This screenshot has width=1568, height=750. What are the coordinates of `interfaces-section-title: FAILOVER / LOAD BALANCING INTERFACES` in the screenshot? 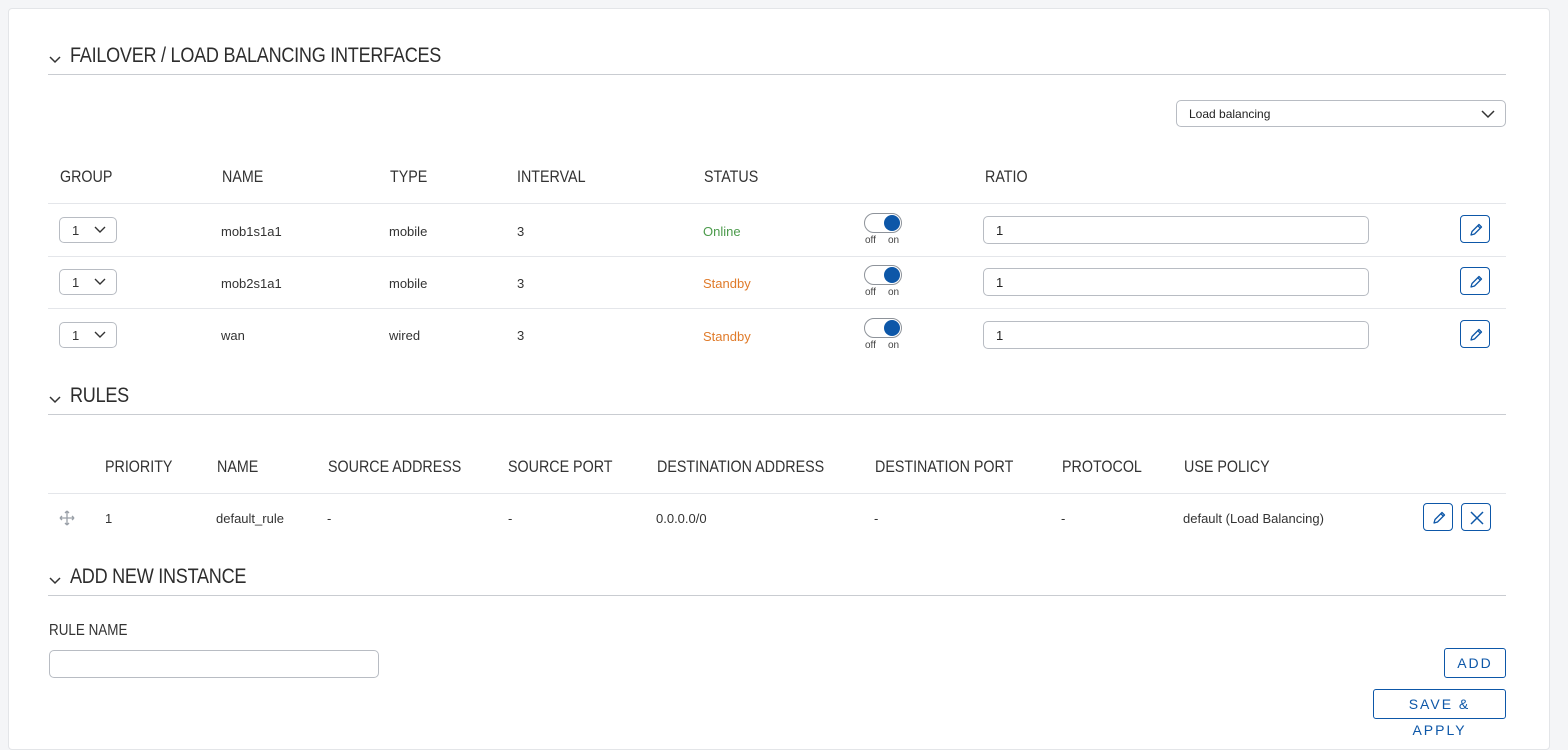 It's located at (256, 55).